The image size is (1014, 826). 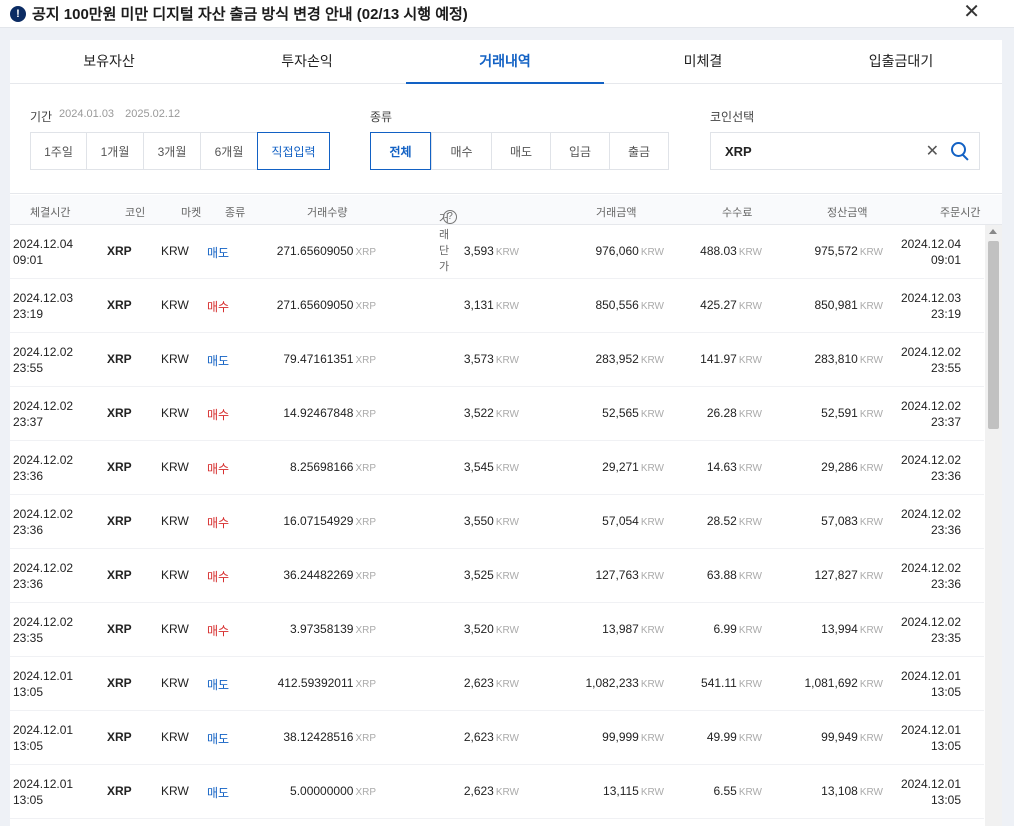 I want to click on price-cell: 3,522 KRW, so click(x=491, y=413).